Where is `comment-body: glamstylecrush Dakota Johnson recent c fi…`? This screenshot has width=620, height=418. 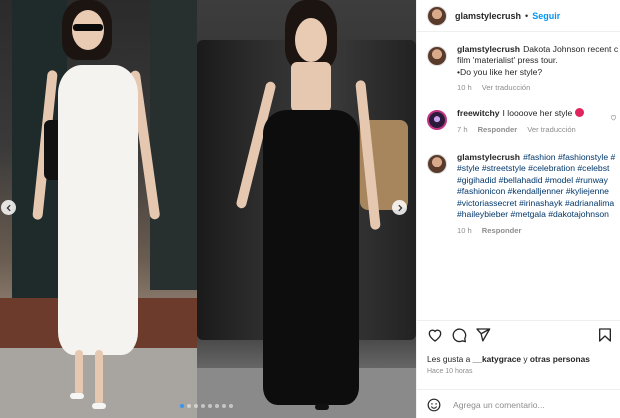 comment-body: glamstylecrush Dakota Johnson recent c fi… is located at coordinates (538, 69).